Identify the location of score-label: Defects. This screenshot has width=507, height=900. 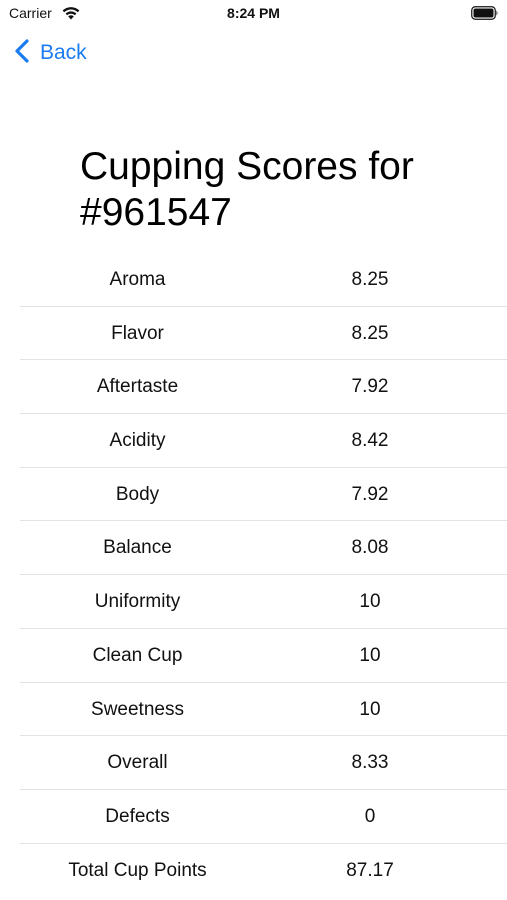
(137, 816).